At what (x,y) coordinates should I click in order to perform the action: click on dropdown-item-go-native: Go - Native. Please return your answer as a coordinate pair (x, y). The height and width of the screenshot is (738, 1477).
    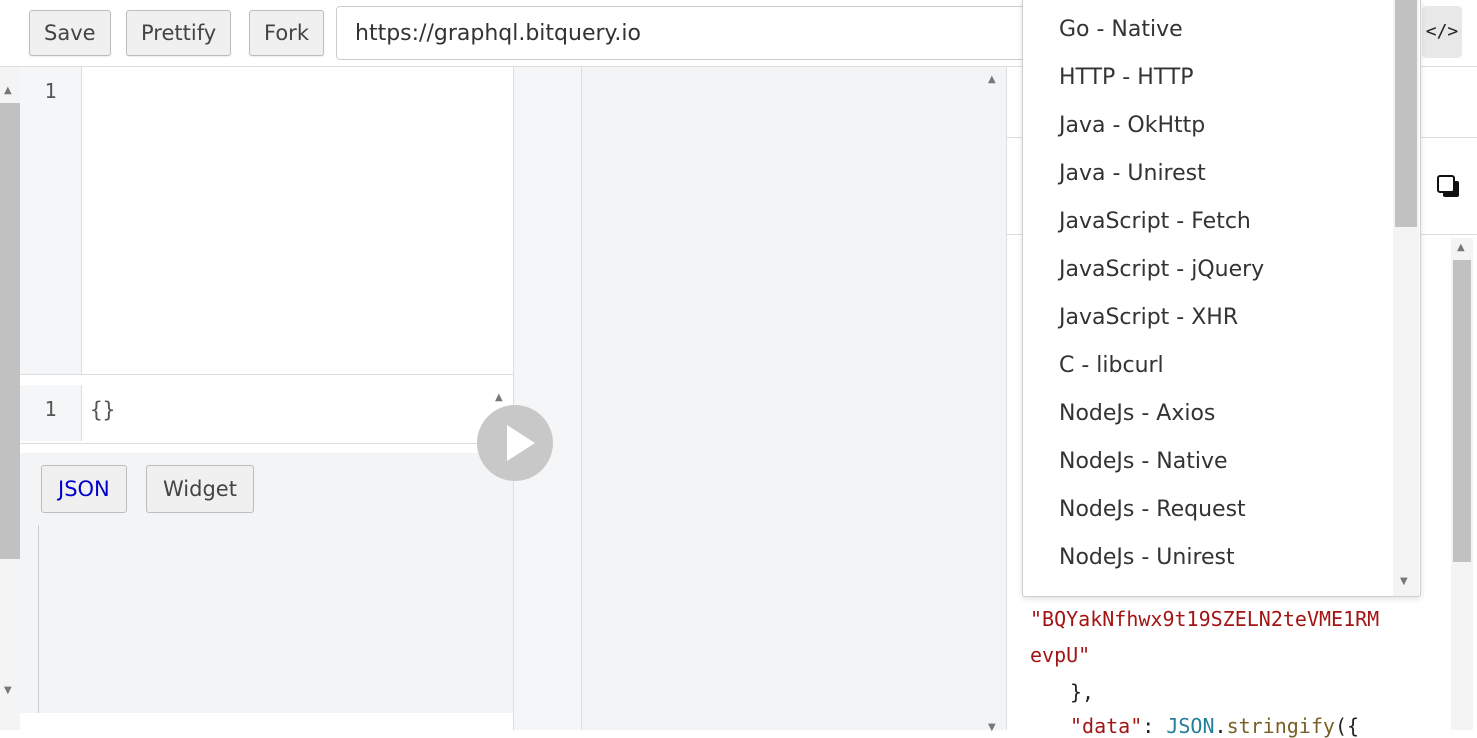
    Looking at the image, I should click on (1121, 30).